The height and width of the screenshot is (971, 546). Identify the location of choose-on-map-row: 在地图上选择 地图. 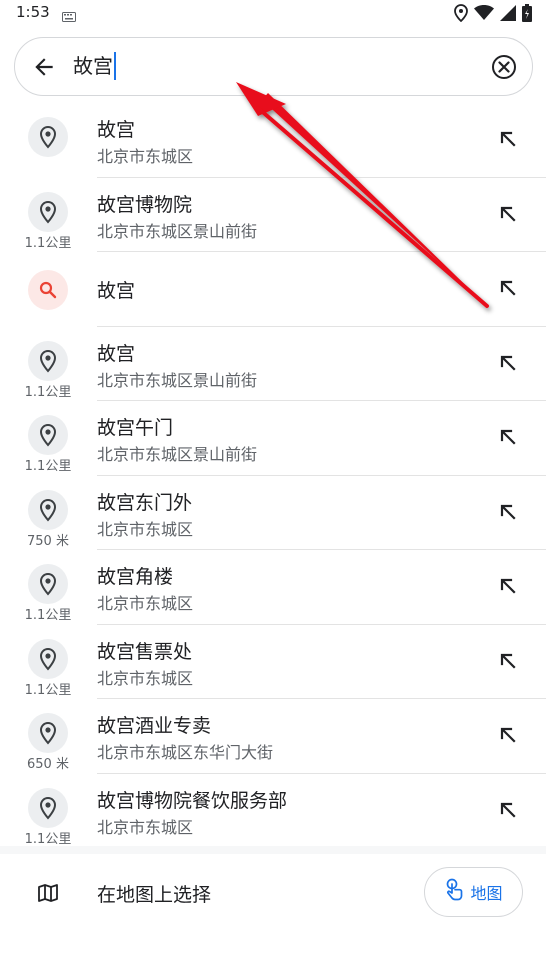
(273, 894).